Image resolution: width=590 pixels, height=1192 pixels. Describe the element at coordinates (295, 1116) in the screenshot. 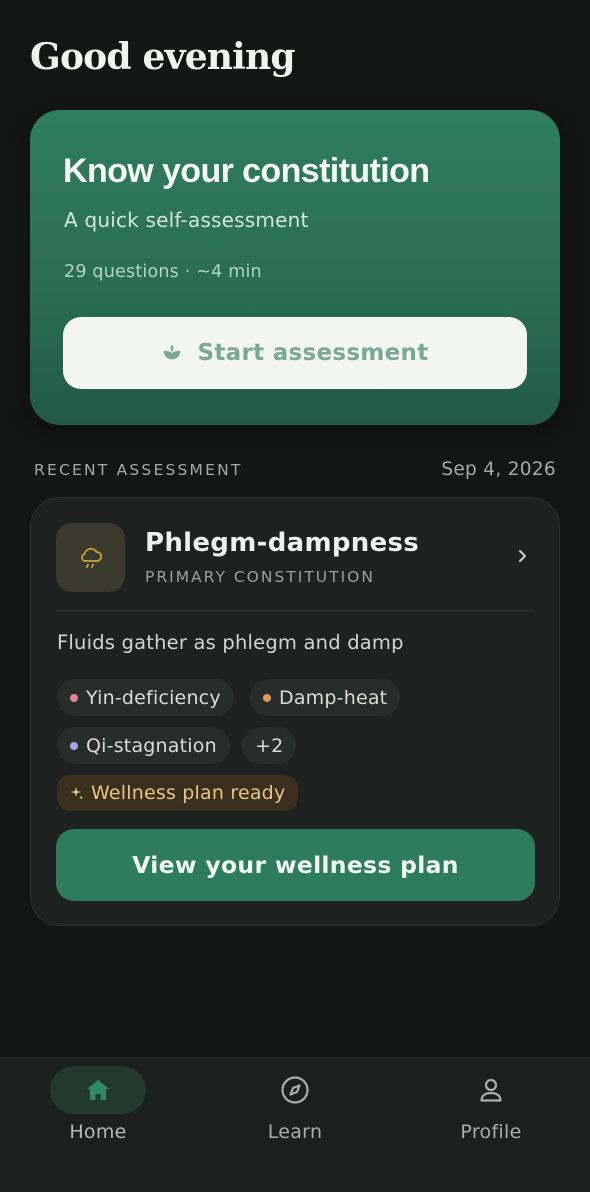

I see `nav-item-learn: Learn` at that location.